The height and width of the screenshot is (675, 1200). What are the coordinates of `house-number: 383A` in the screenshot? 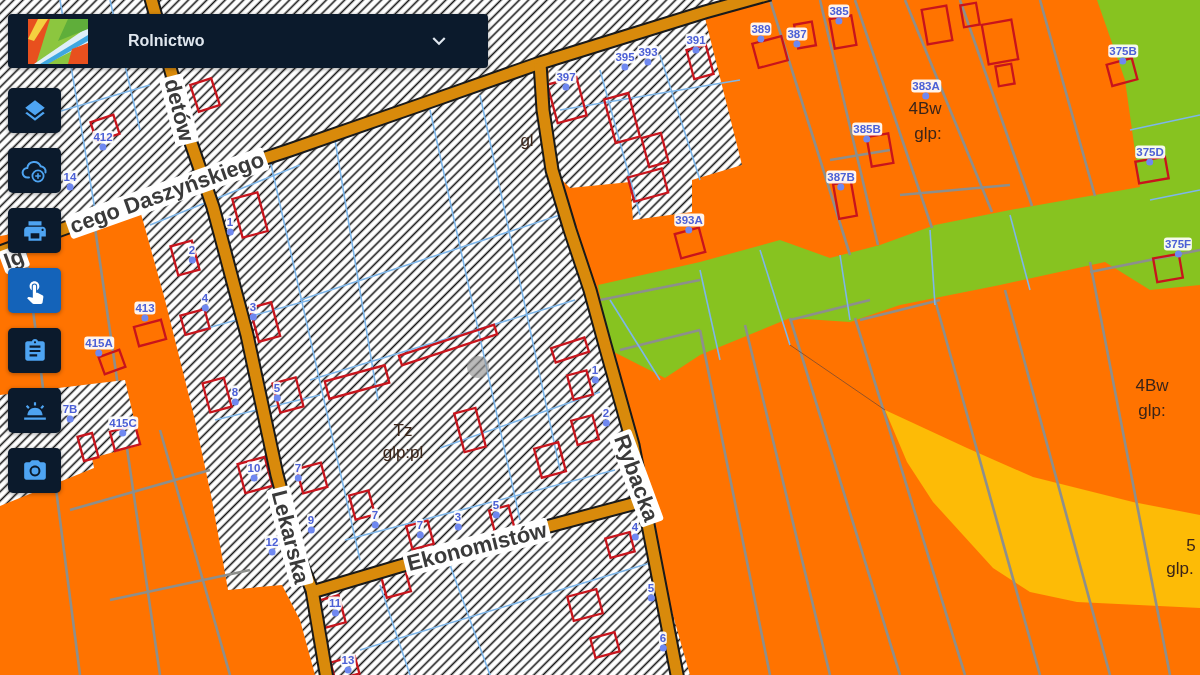 It's located at (926, 86).